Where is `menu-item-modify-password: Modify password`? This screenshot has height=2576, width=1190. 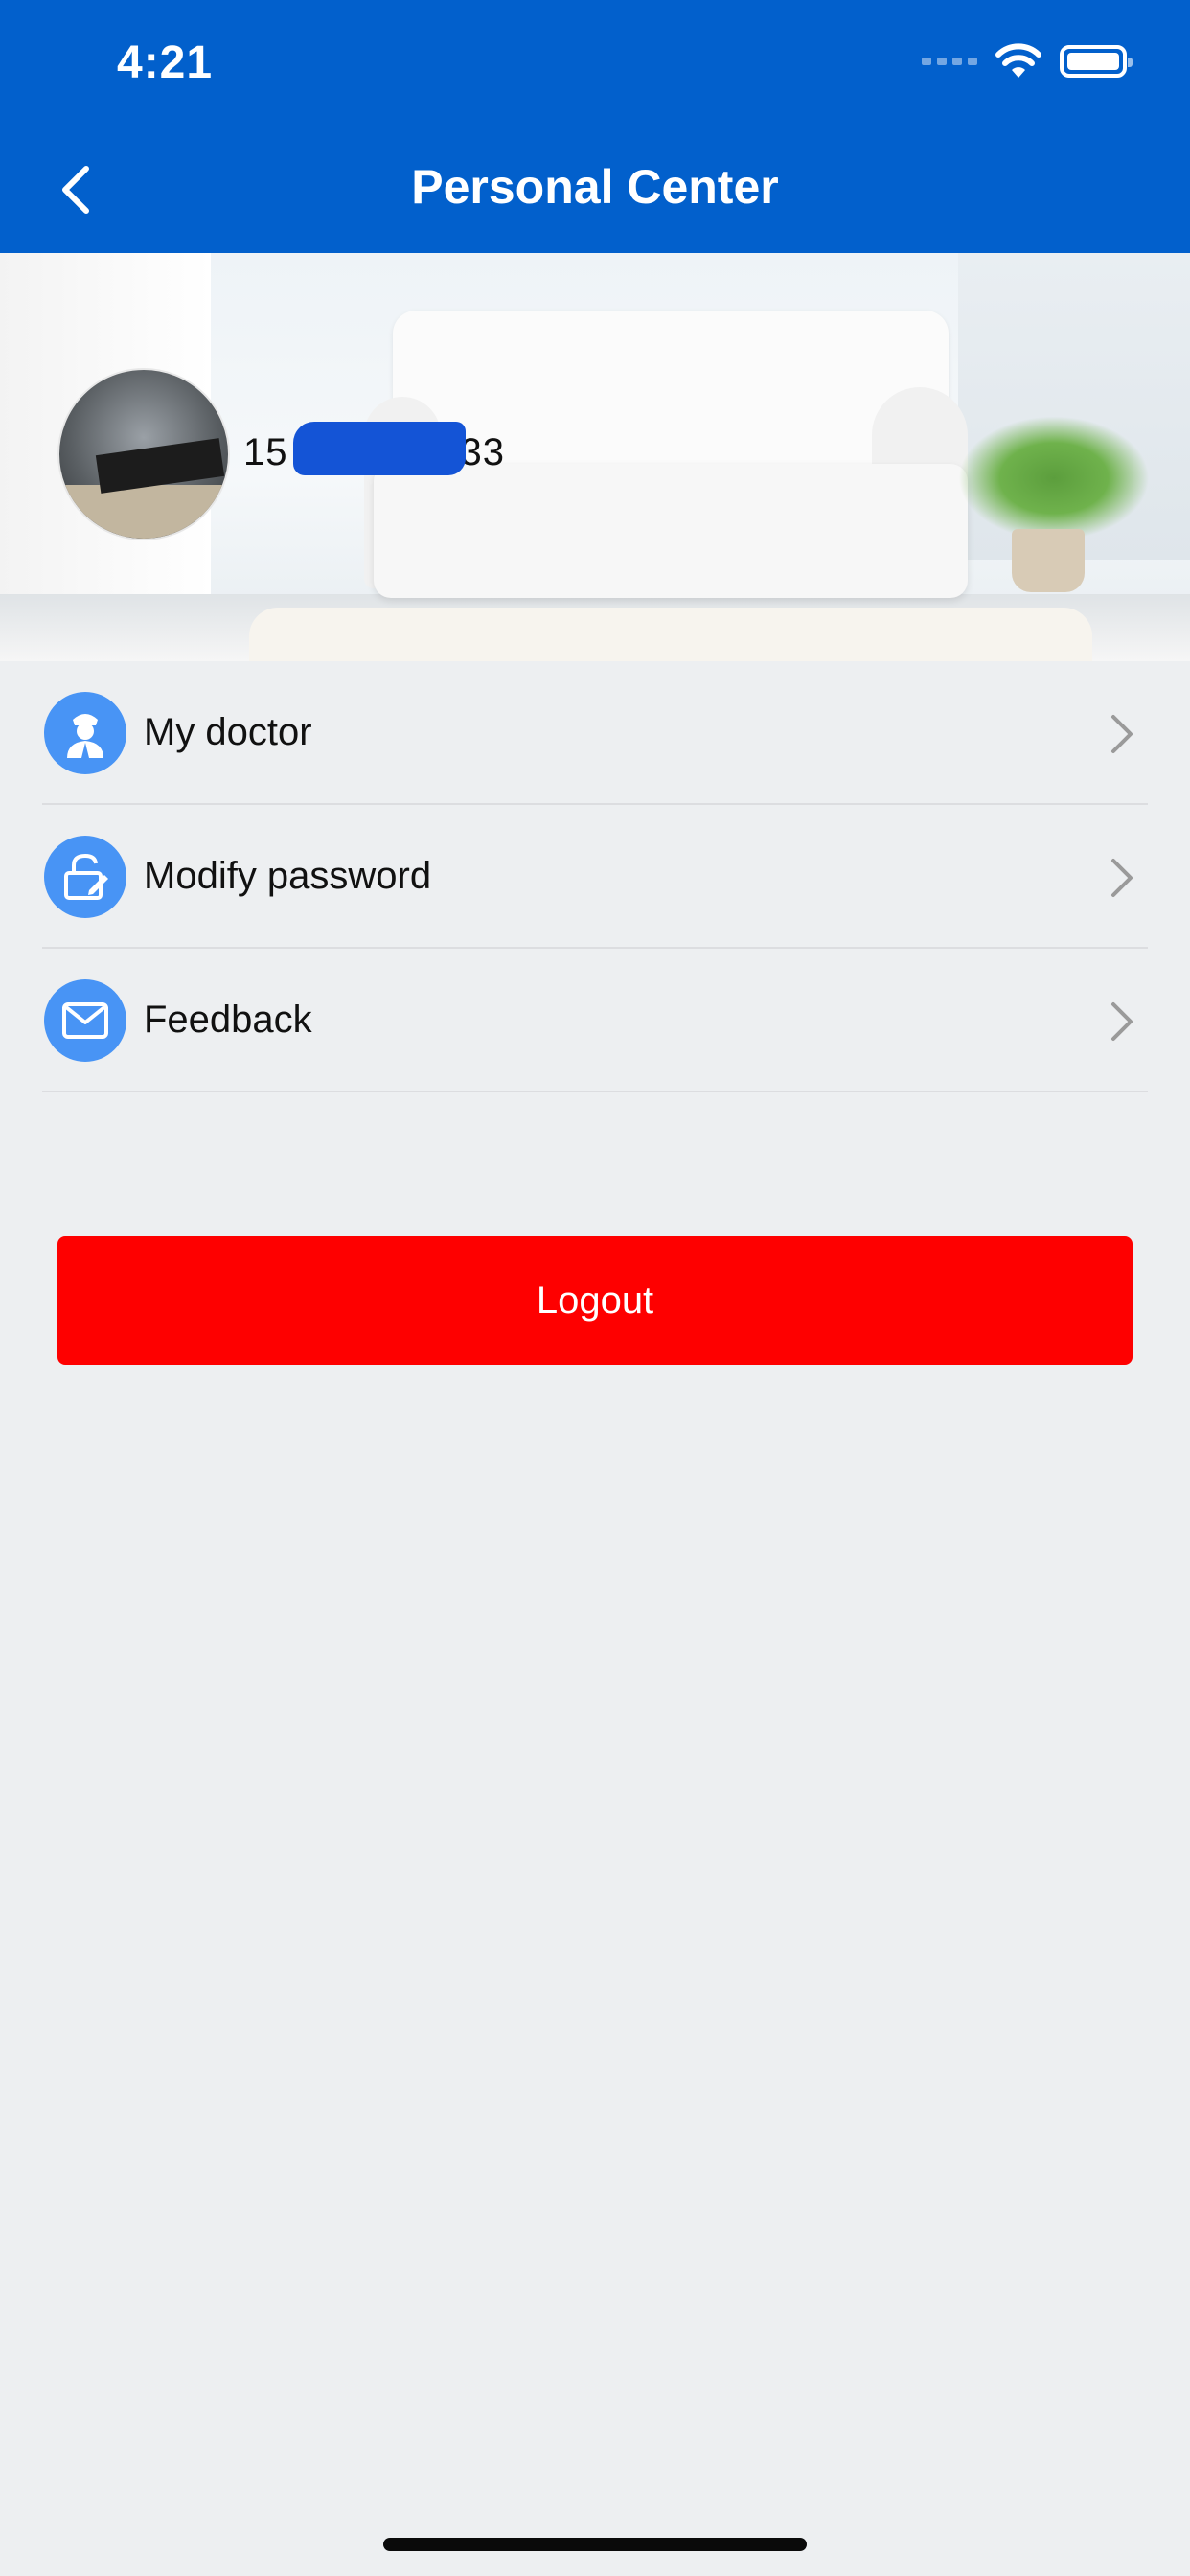
menu-item-modify-password: Modify password is located at coordinates (595, 877).